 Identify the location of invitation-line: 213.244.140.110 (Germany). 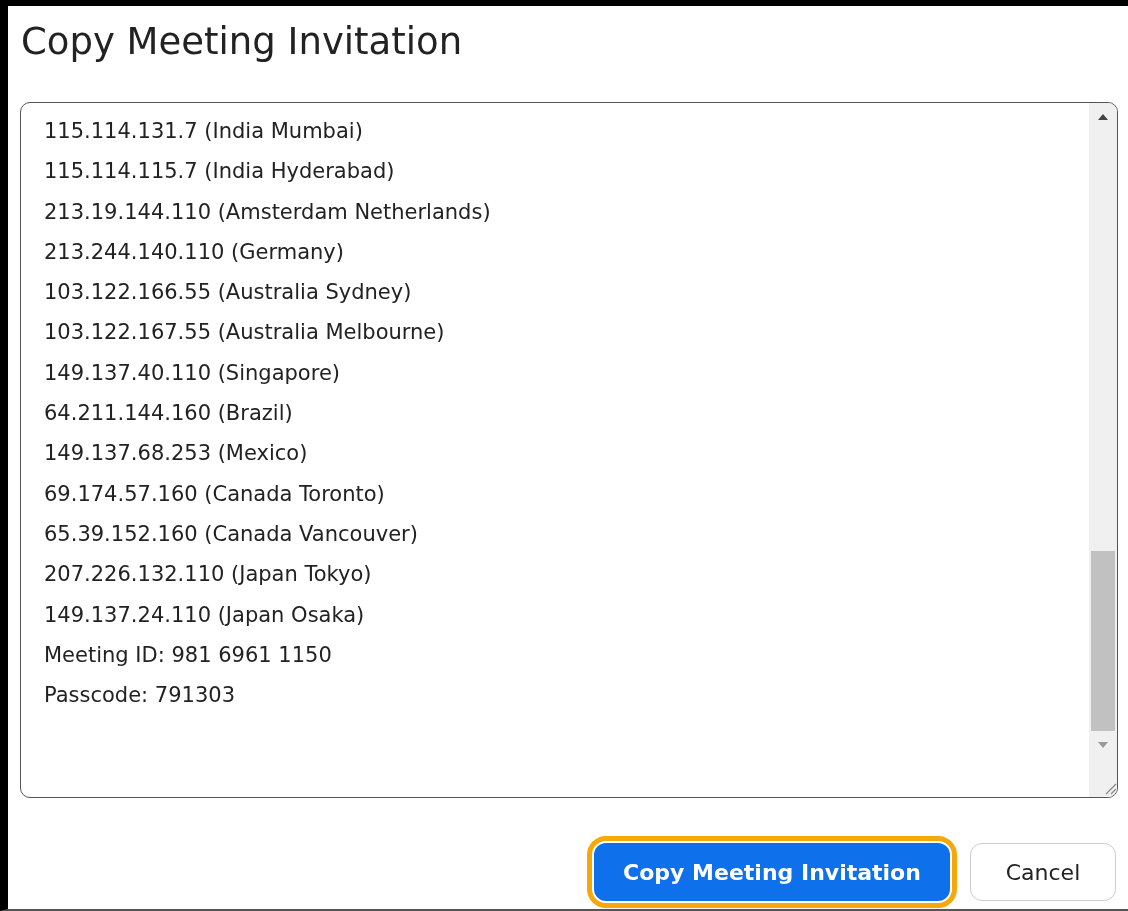
(194, 252).